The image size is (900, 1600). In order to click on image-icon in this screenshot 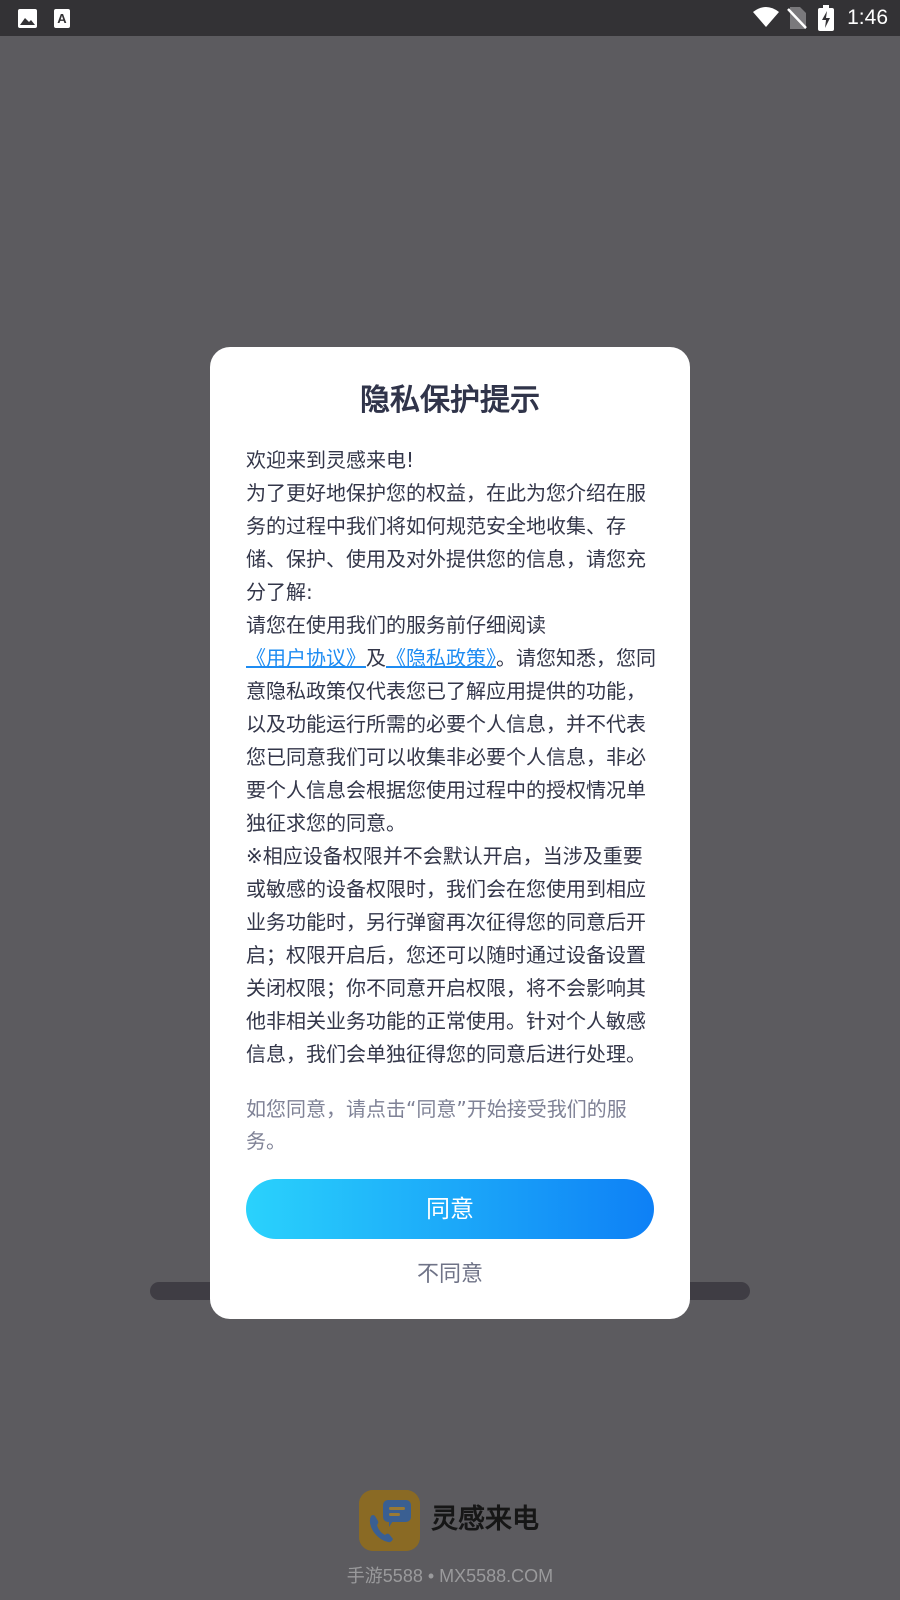, I will do `click(27, 20)`.